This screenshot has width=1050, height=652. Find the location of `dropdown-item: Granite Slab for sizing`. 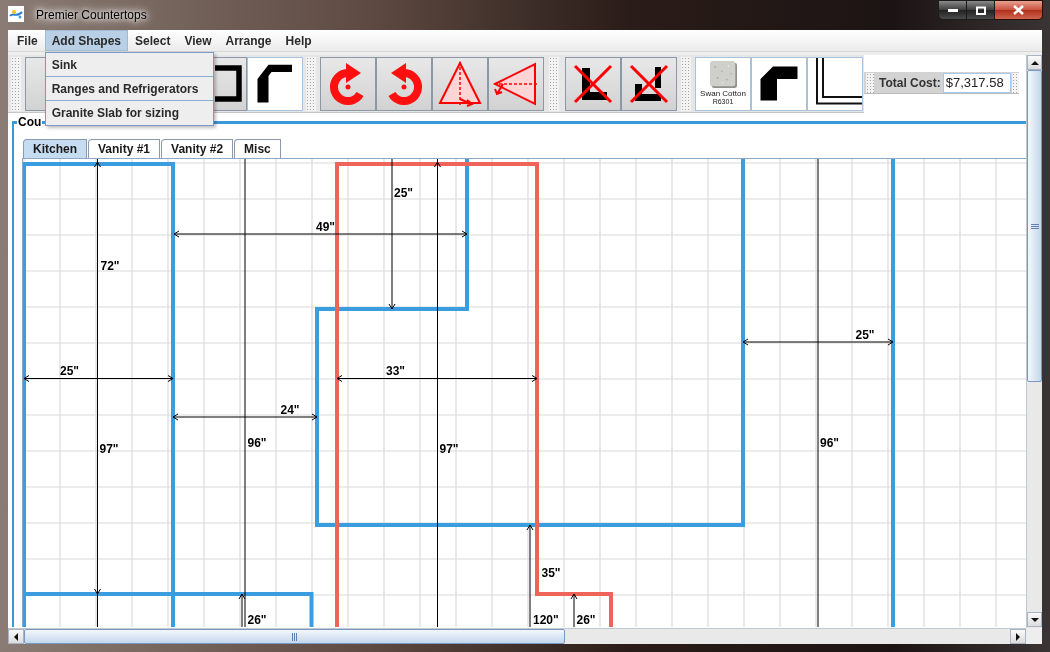

dropdown-item: Granite Slab for sizing is located at coordinates (129, 113).